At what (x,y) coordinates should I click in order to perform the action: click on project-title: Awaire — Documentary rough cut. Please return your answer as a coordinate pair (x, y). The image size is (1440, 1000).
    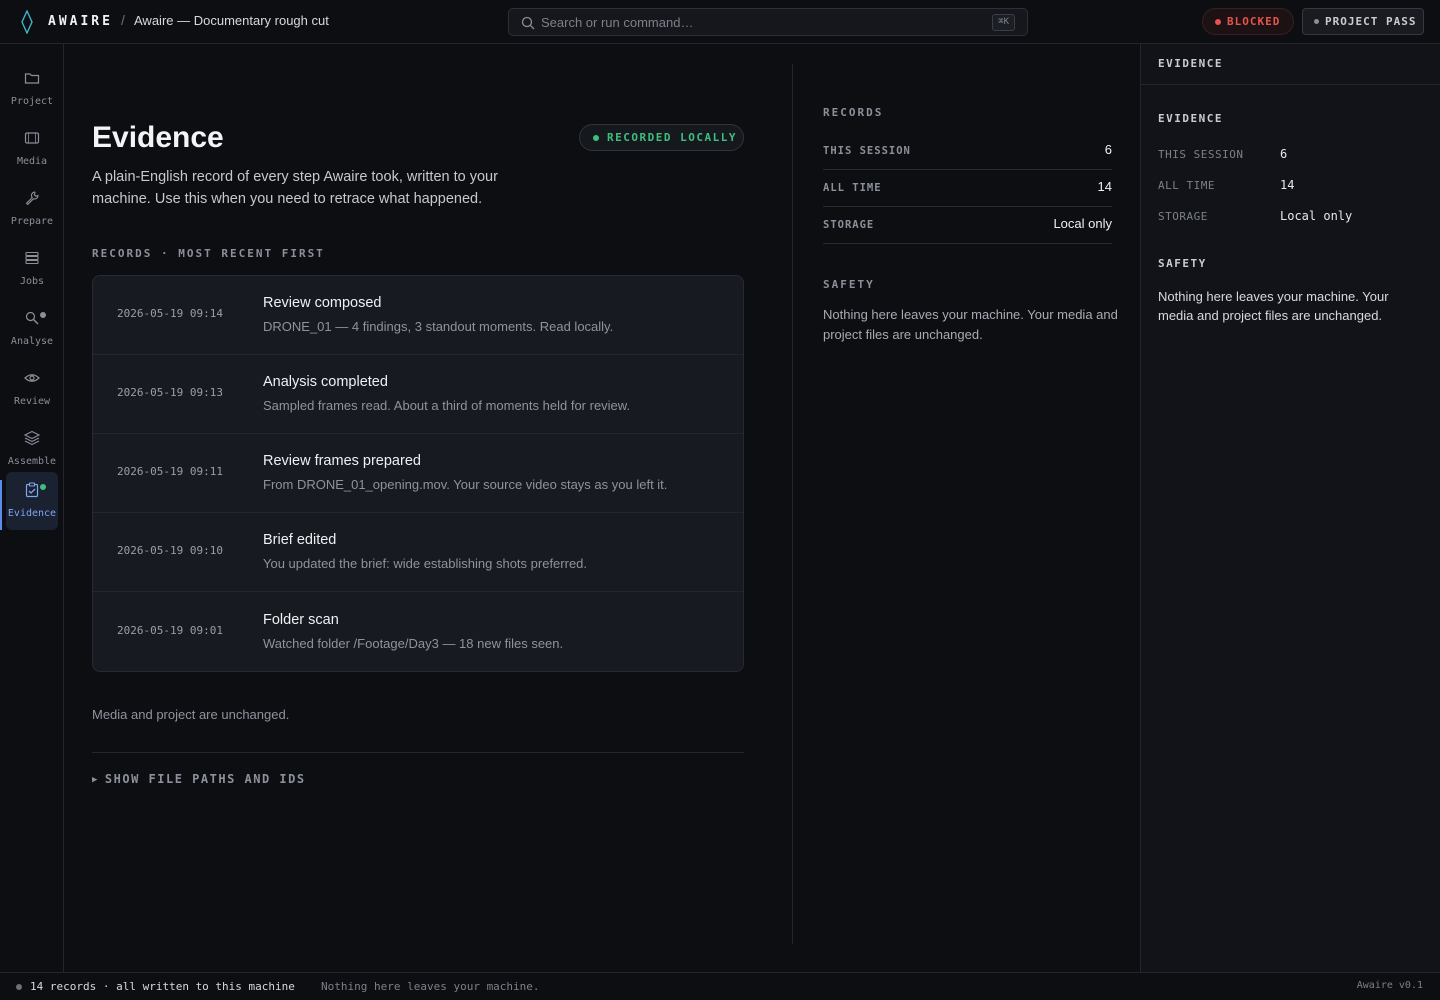
    Looking at the image, I should click on (231, 20).